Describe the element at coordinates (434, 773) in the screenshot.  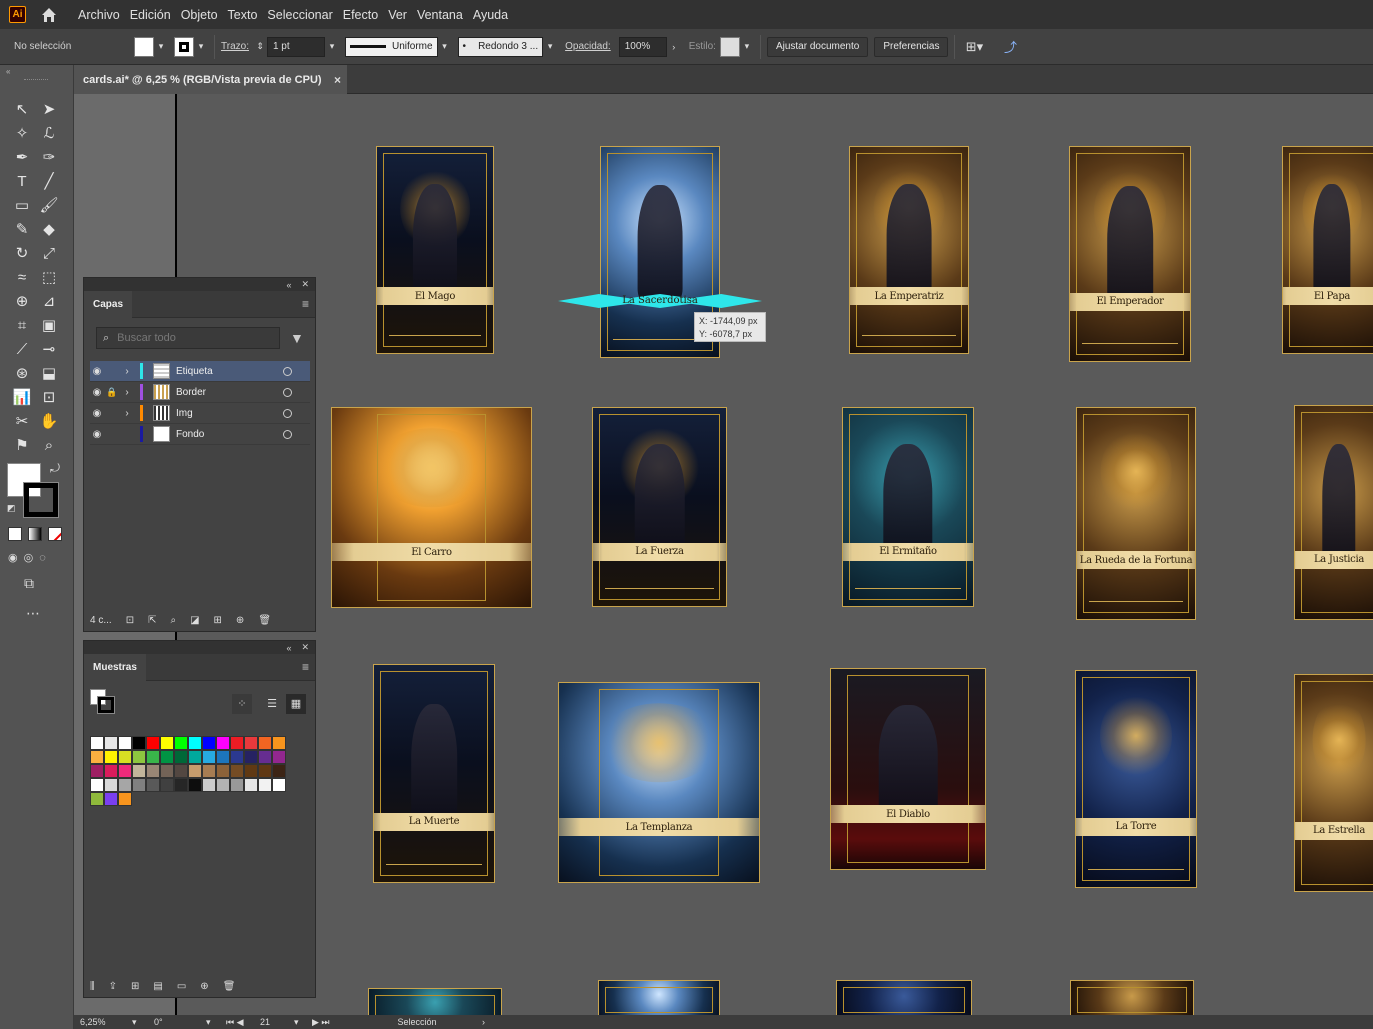
I see `card-la-muerte: La Muerte` at that location.